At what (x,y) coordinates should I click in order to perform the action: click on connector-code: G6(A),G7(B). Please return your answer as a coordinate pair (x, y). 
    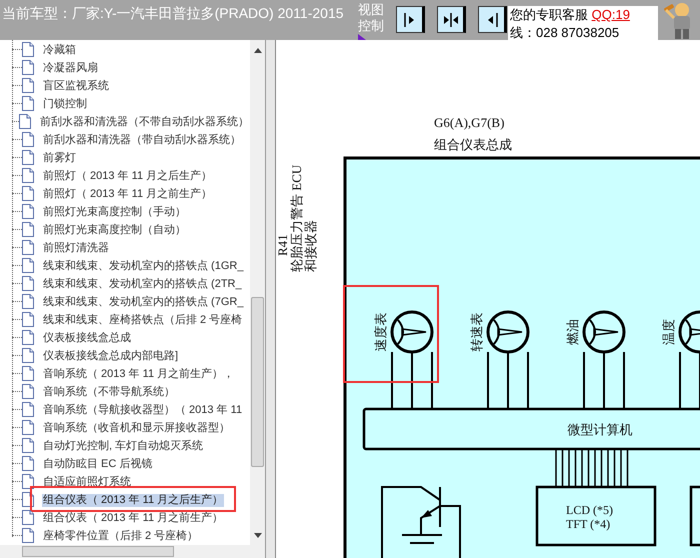
    Looking at the image, I should click on (469, 122).